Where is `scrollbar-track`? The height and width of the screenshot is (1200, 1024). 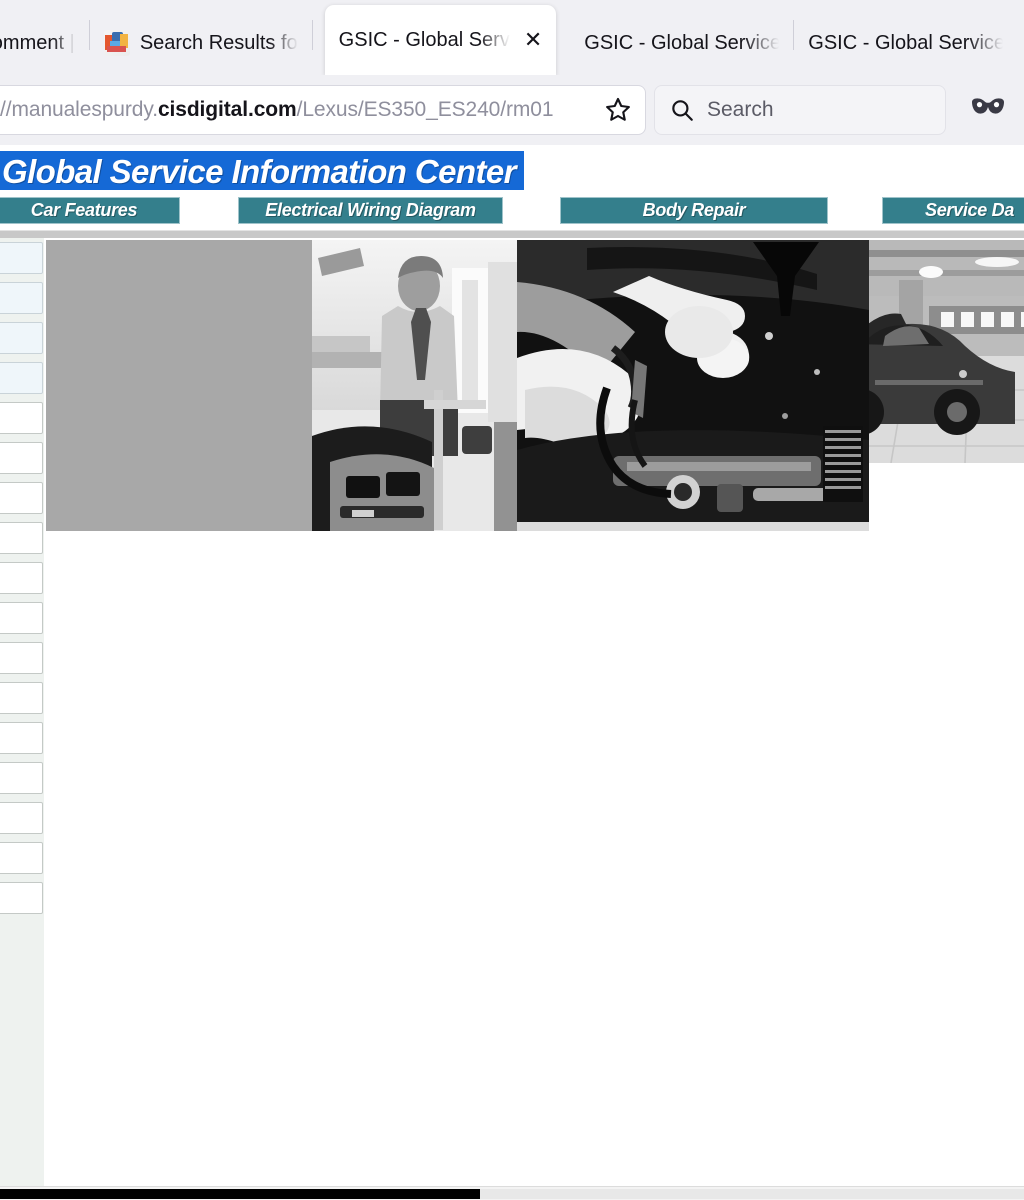
scrollbar-track is located at coordinates (752, 1194).